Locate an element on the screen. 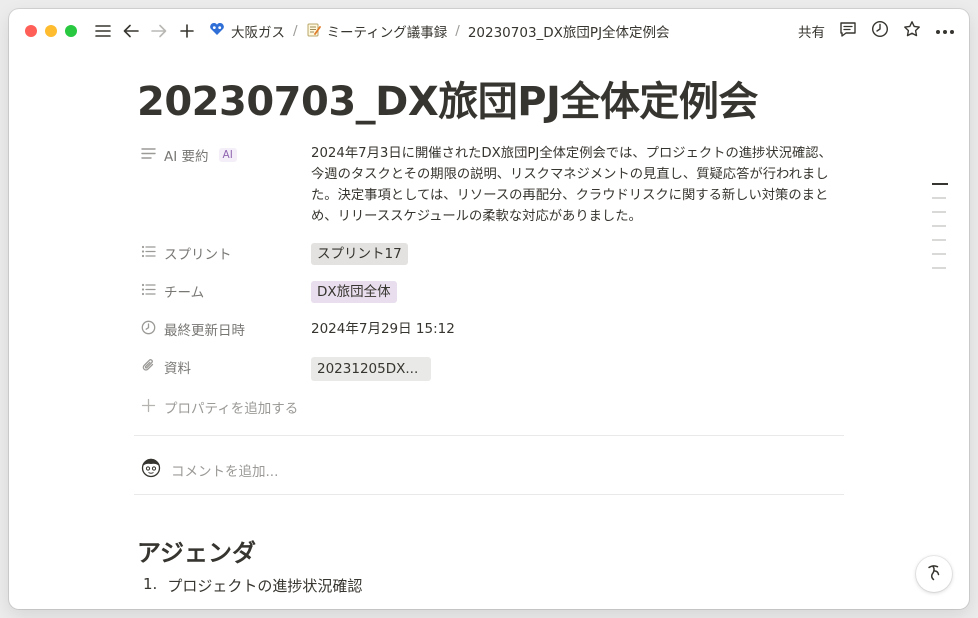  list-item: 1. プロジェクトの進捗状況確認 is located at coordinates (252, 585).